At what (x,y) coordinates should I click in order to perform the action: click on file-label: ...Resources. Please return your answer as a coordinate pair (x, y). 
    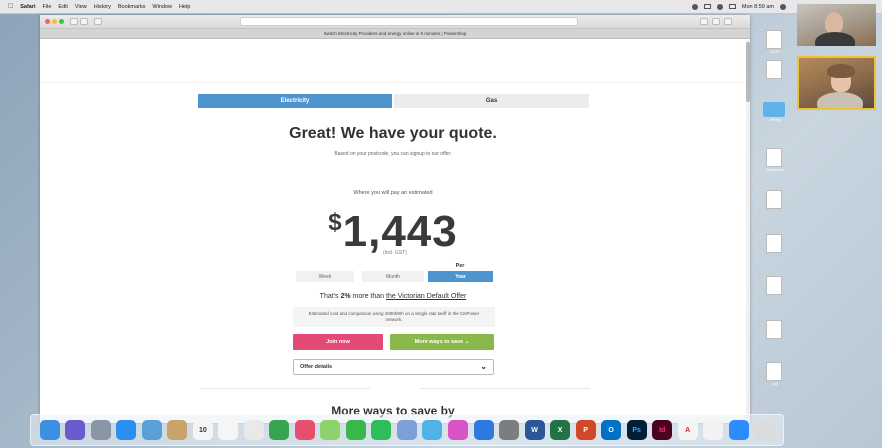
    Looking at the image, I should click on (774, 170).